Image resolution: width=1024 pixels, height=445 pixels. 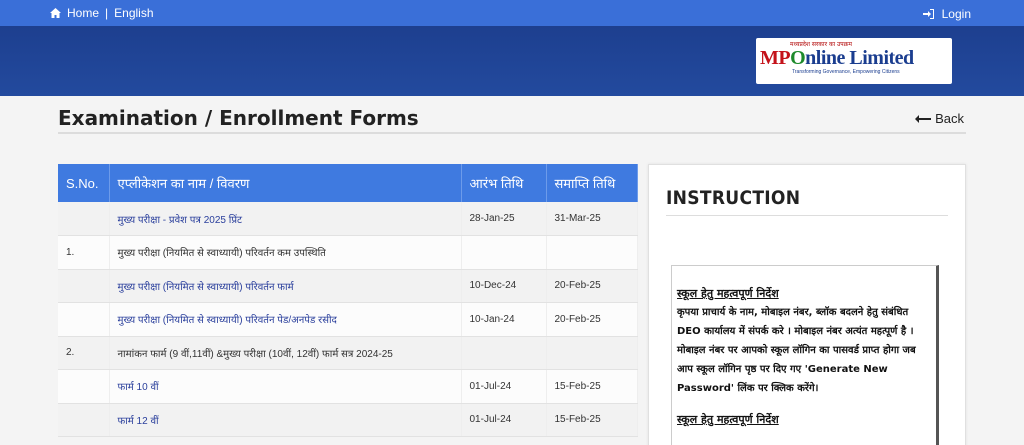 What do you see at coordinates (285, 420) in the screenshot?
I see `cell-application-name: फार्म 12 वीं` at bounding box center [285, 420].